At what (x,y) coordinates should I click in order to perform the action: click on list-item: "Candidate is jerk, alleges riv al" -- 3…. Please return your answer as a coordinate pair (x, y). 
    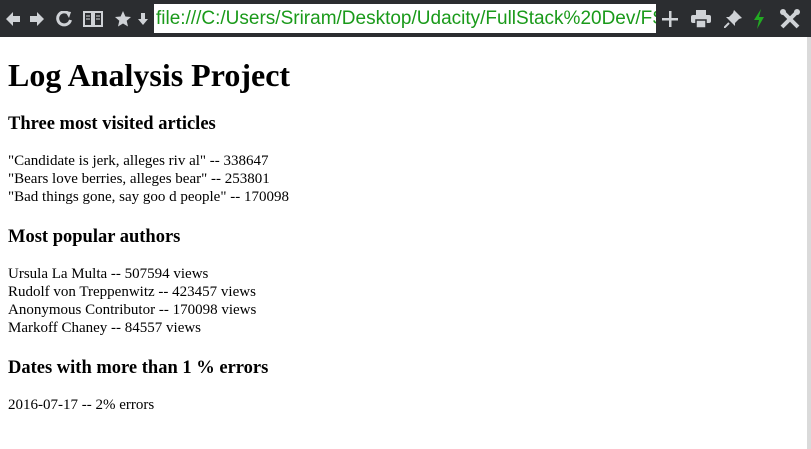
    Looking at the image, I should click on (138, 161).